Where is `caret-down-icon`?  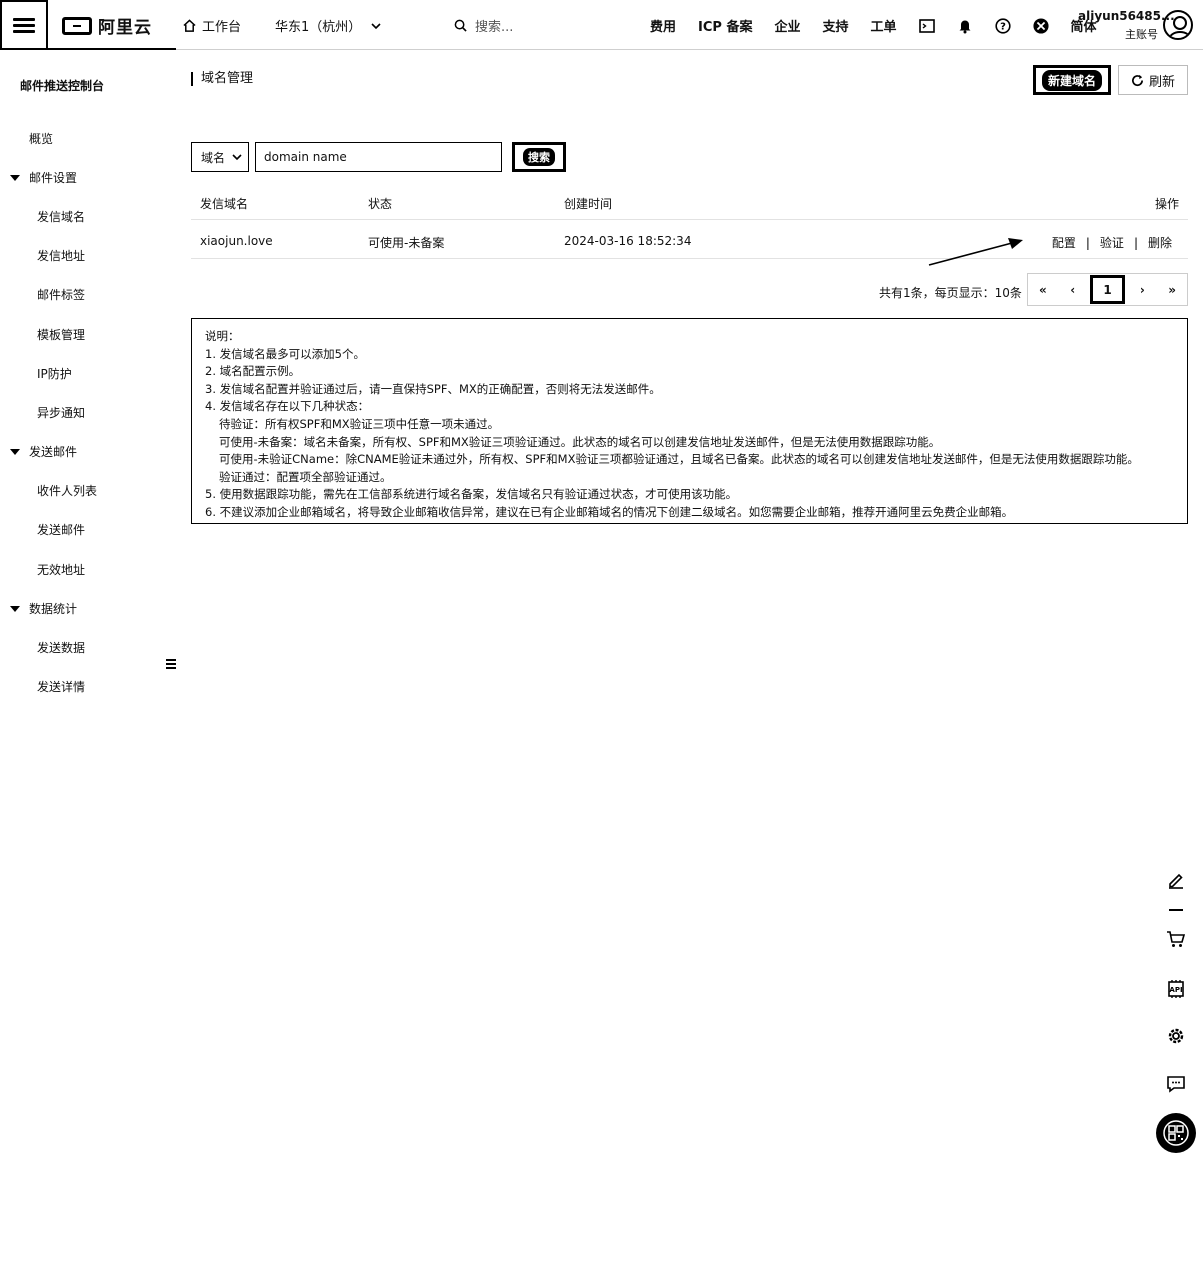 caret-down-icon is located at coordinates (15, 177).